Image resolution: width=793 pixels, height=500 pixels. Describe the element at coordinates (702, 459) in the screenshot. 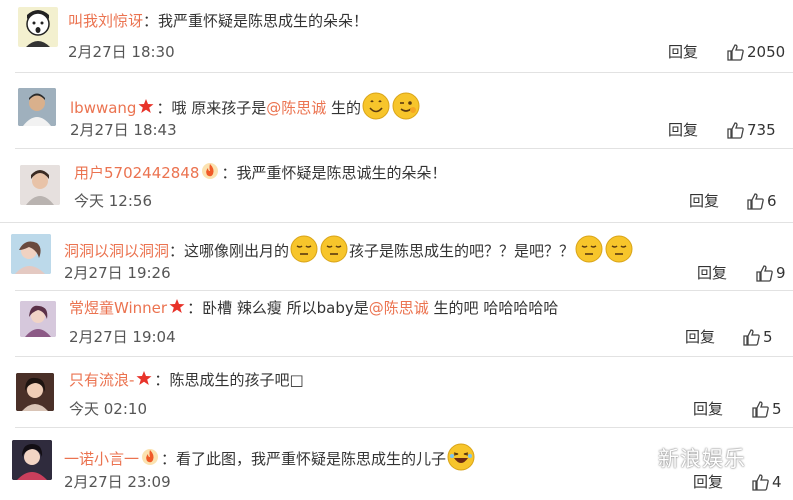

I see `watermark-text: 新浪娱乐` at that location.